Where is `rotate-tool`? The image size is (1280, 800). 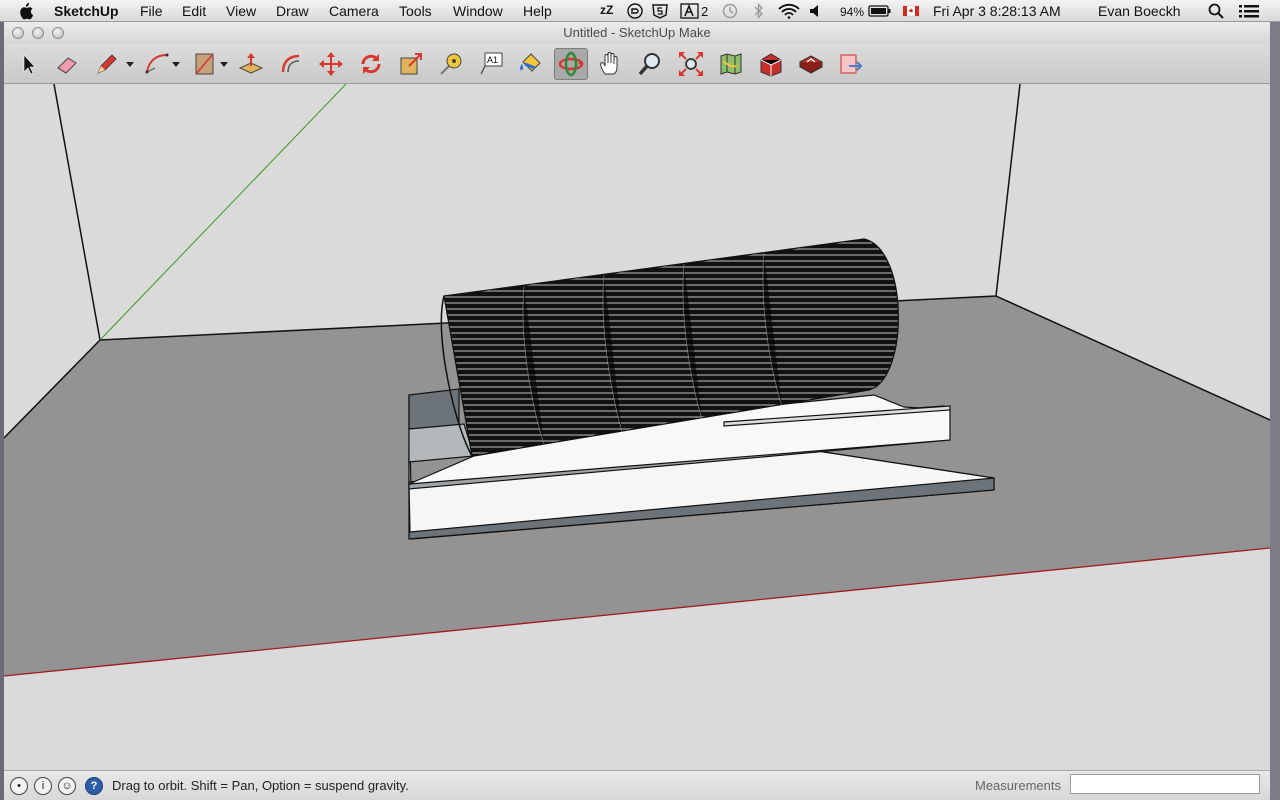
rotate-tool is located at coordinates (371, 64).